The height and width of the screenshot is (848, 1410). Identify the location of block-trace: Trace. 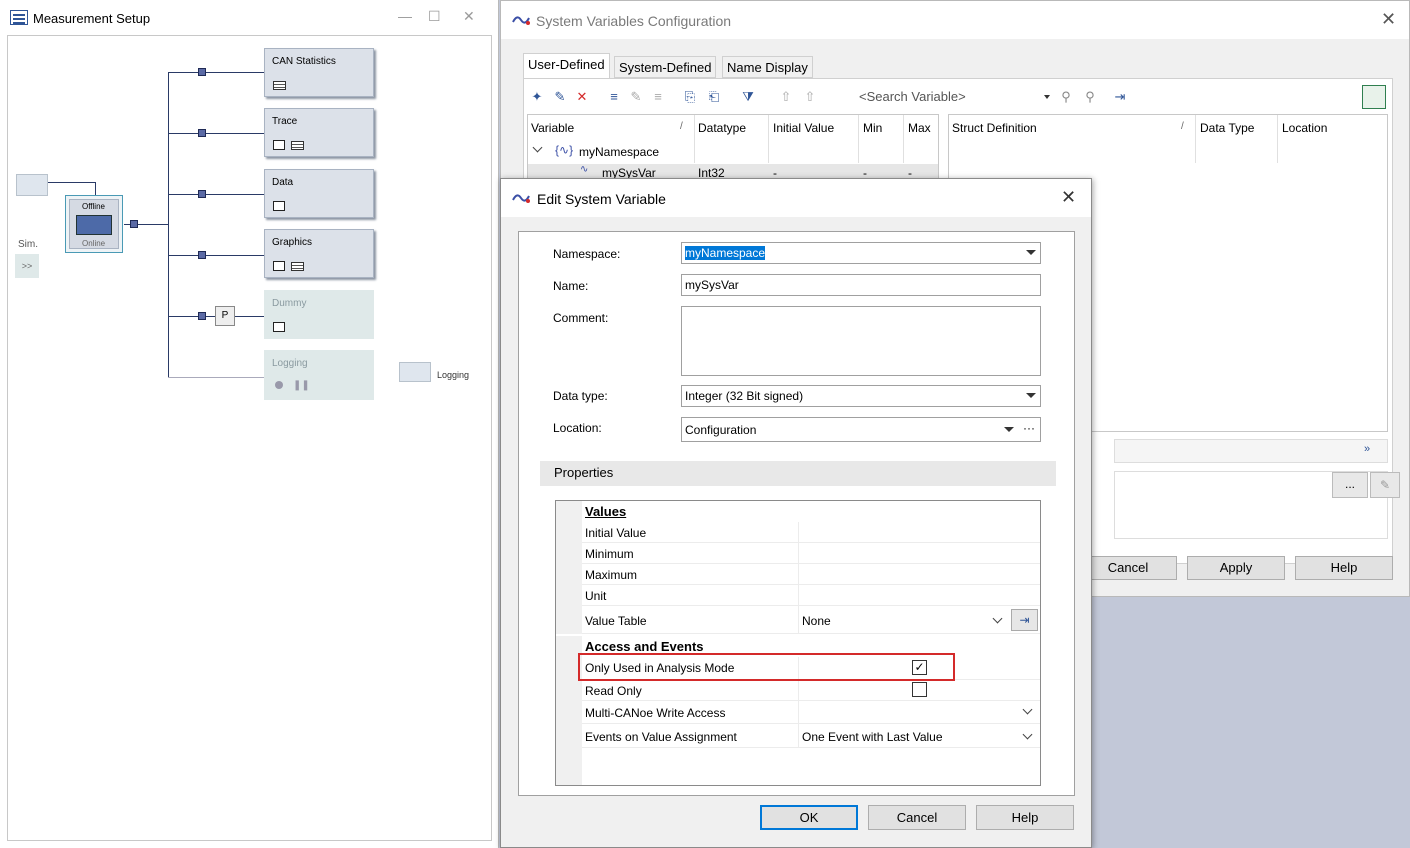
(319, 132).